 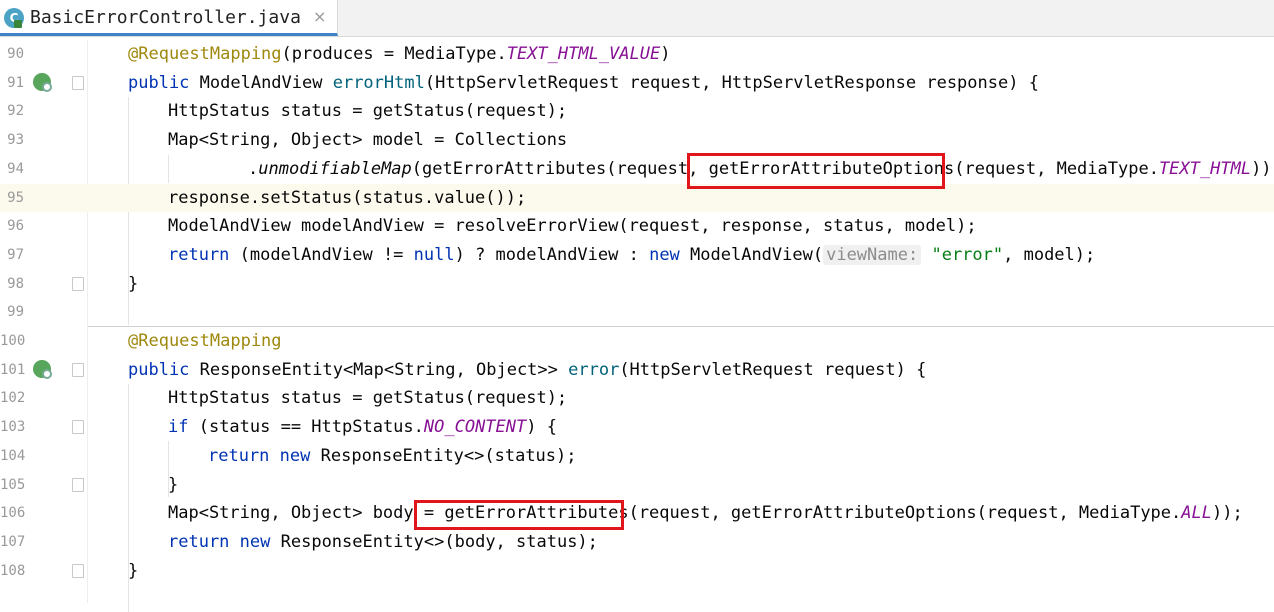 What do you see at coordinates (15, 254) in the screenshot?
I see `line-number: 97` at bounding box center [15, 254].